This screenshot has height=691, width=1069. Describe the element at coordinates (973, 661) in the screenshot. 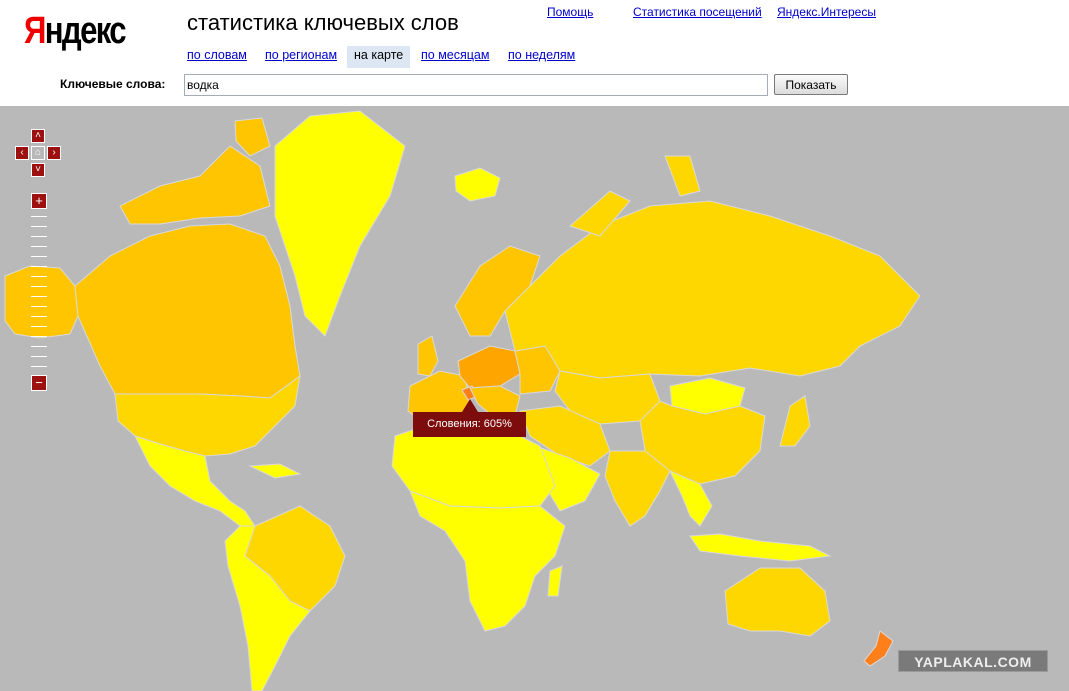

I see `watermark: YAPLAKAL.COM` at that location.